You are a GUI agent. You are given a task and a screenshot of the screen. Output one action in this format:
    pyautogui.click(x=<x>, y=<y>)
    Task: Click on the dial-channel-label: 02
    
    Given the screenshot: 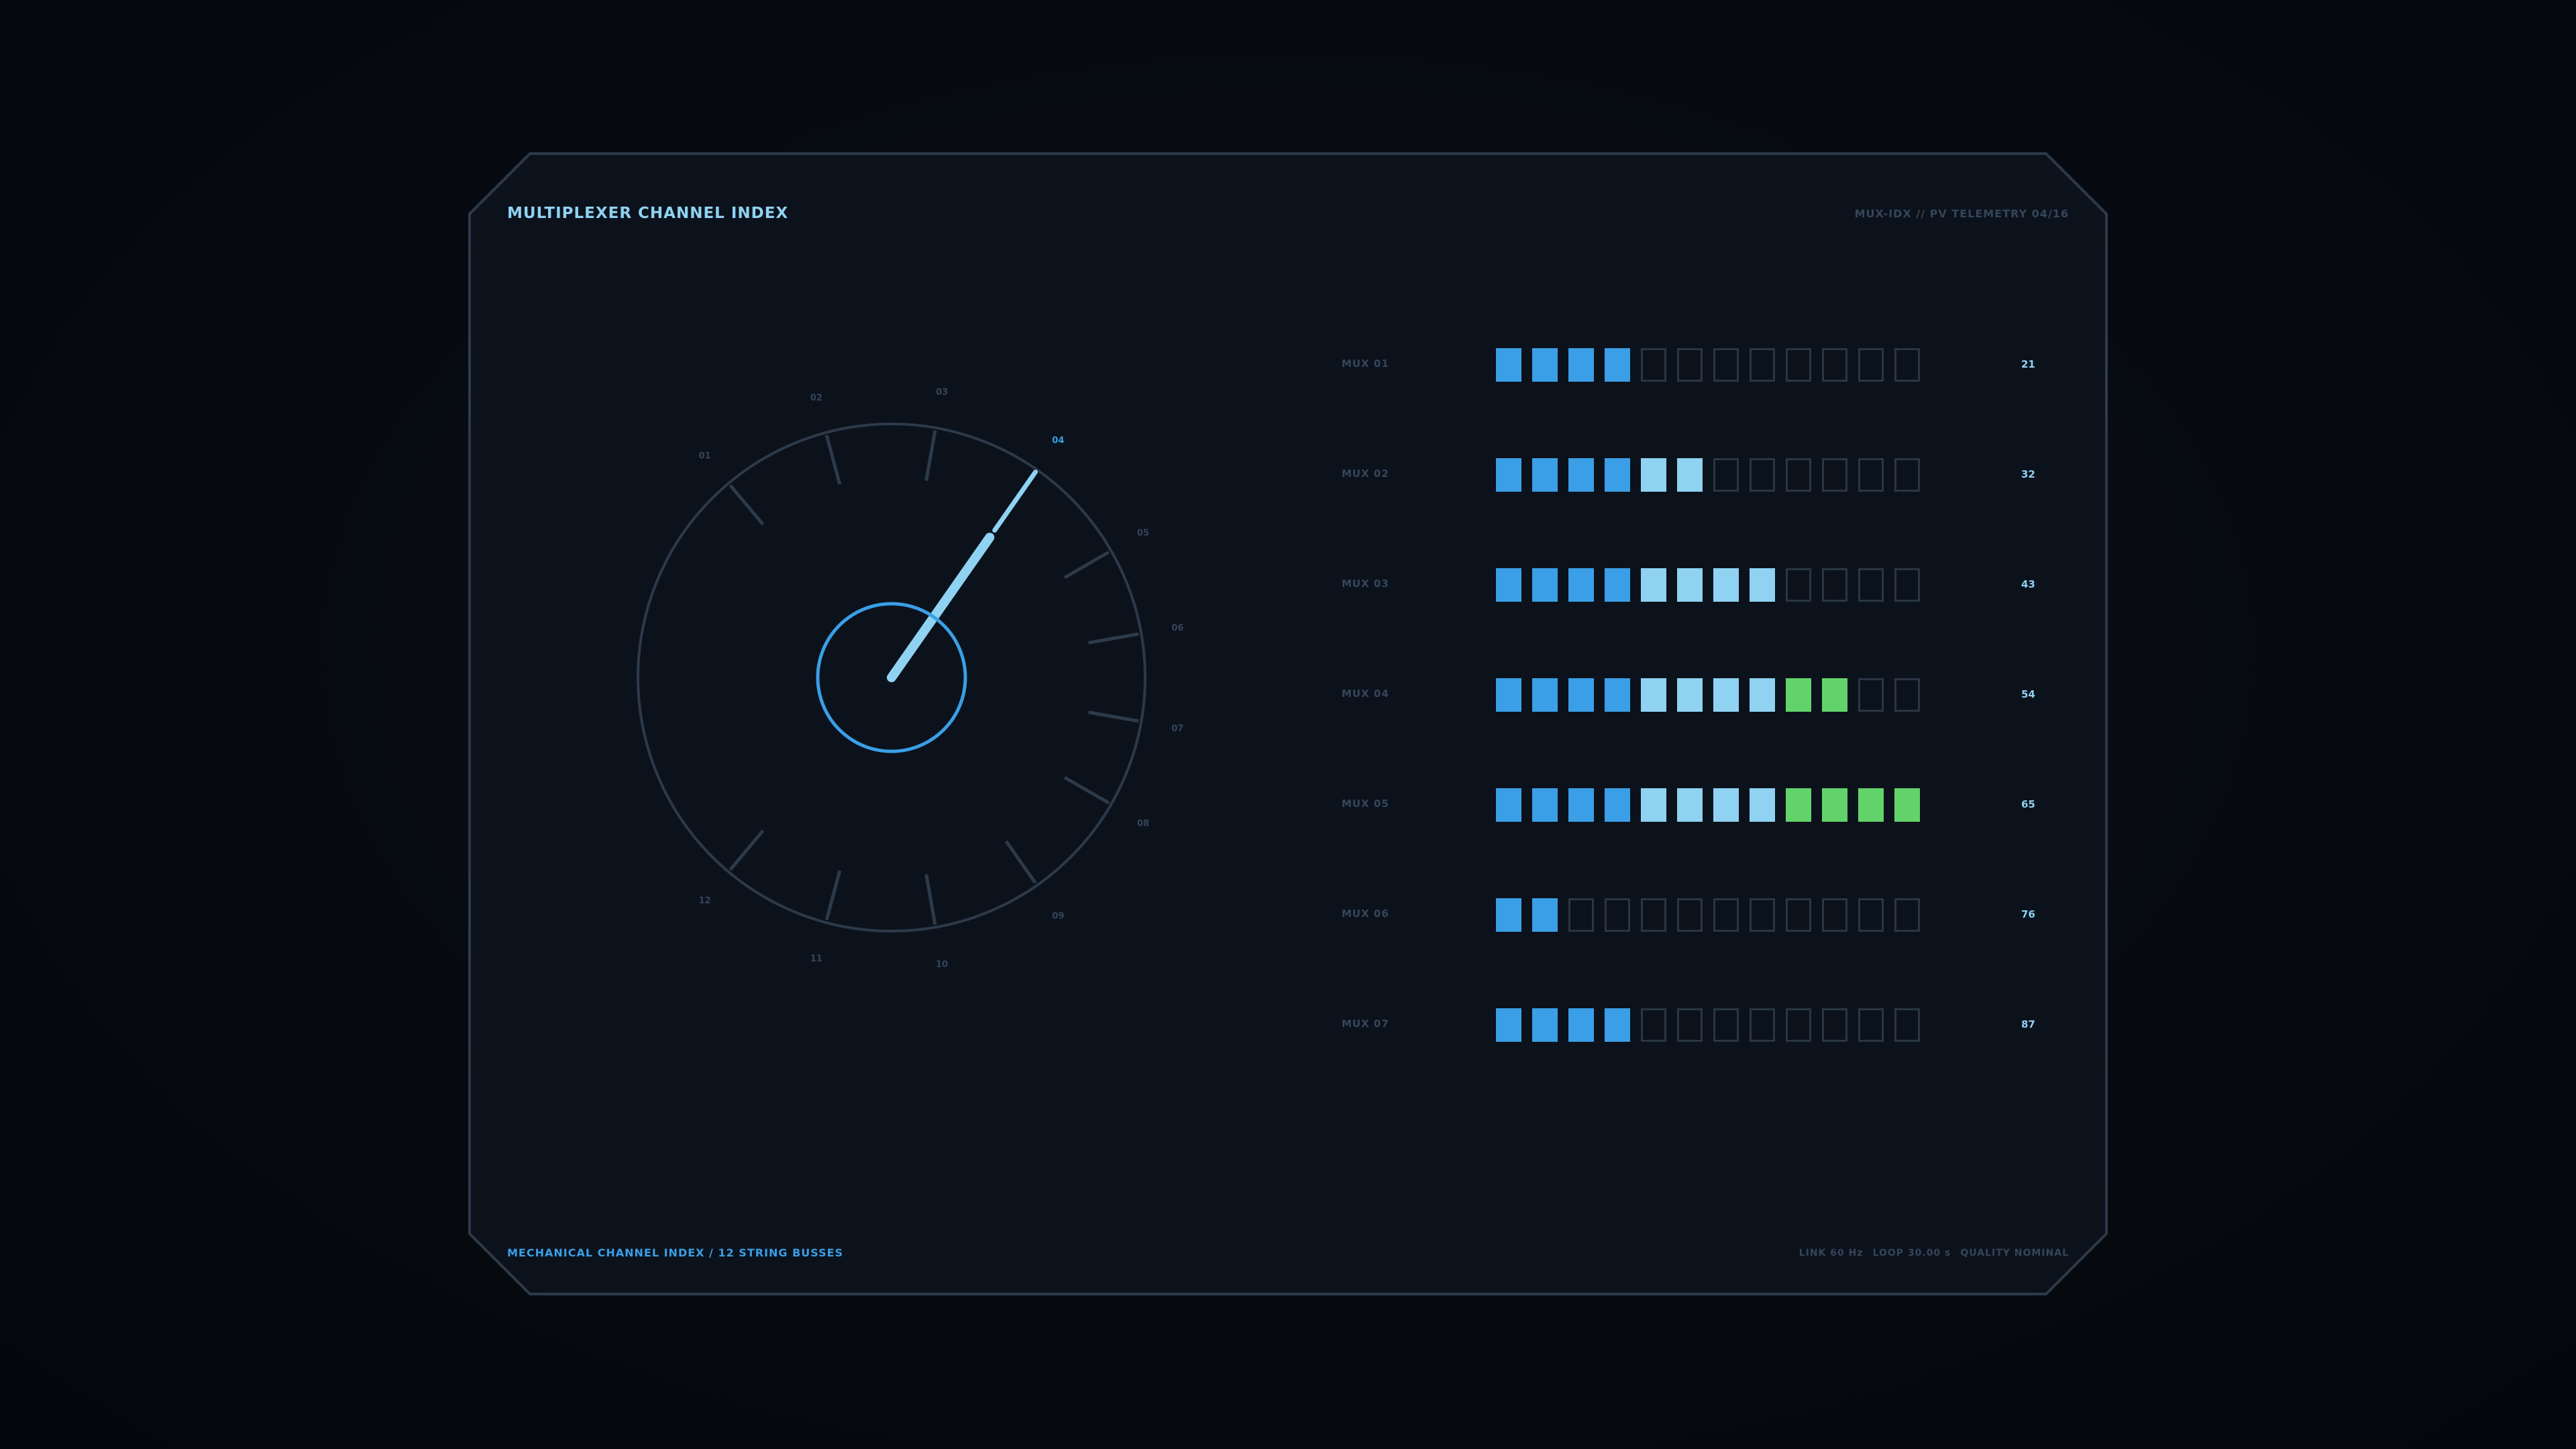 What is the action you would take?
    pyautogui.click(x=816, y=398)
    